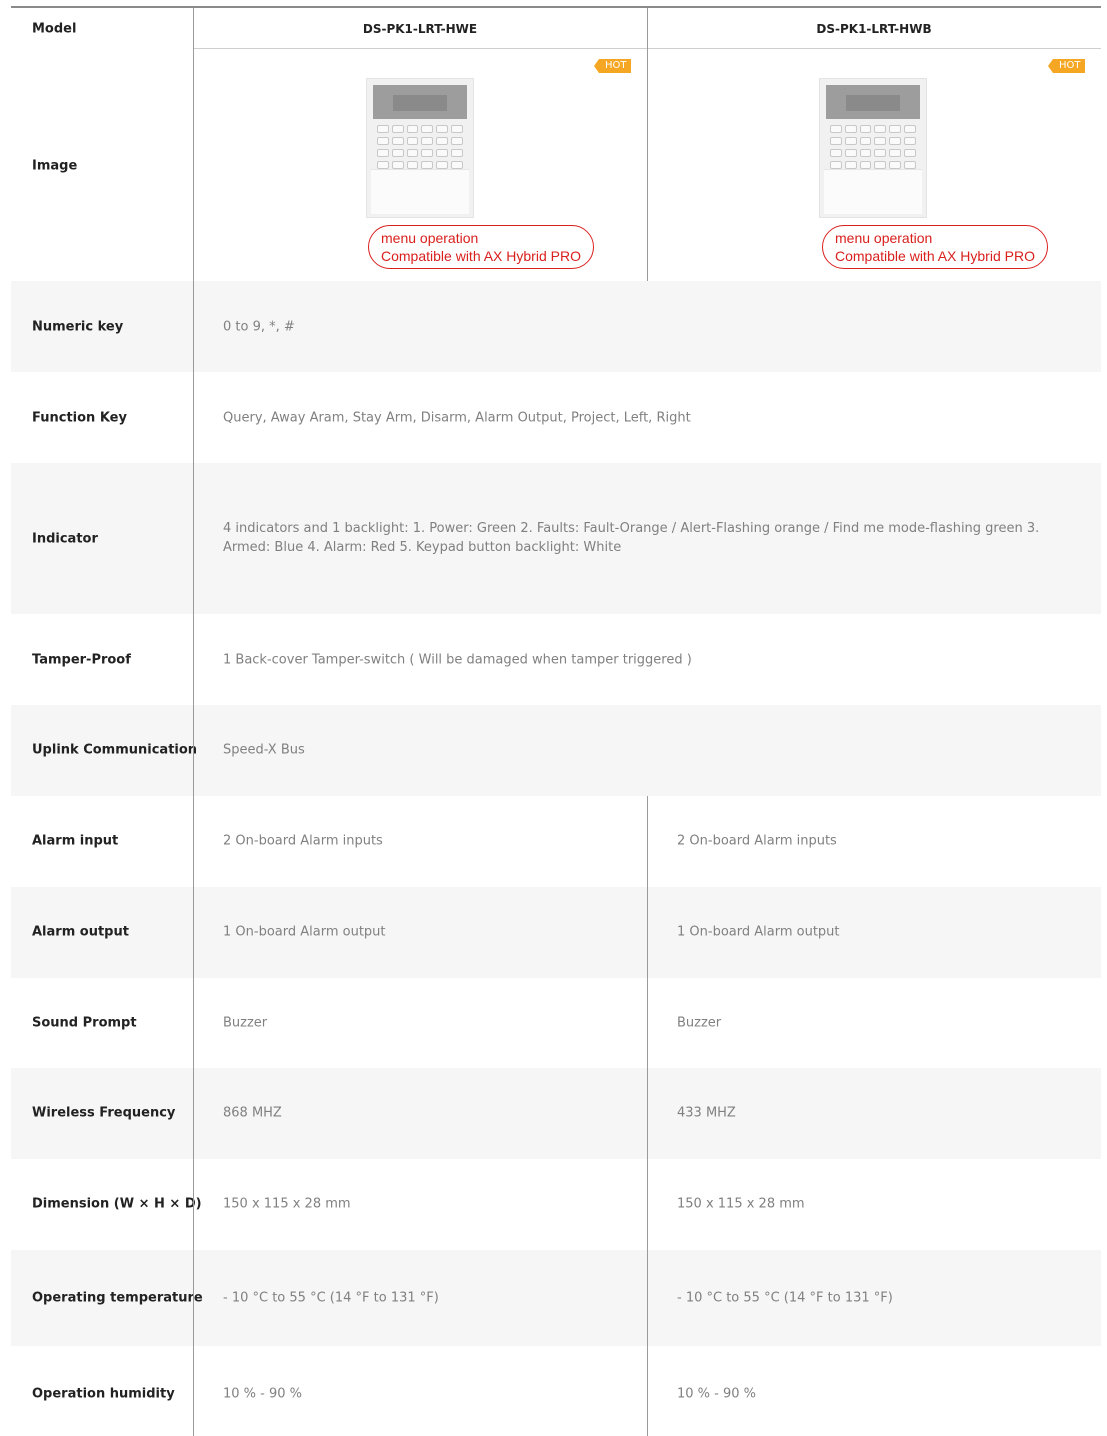  What do you see at coordinates (556, 750) in the screenshot?
I see `spec-row-uplink-communication: Uplink Communication Speed-X Bus` at bounding box center [556, 750].